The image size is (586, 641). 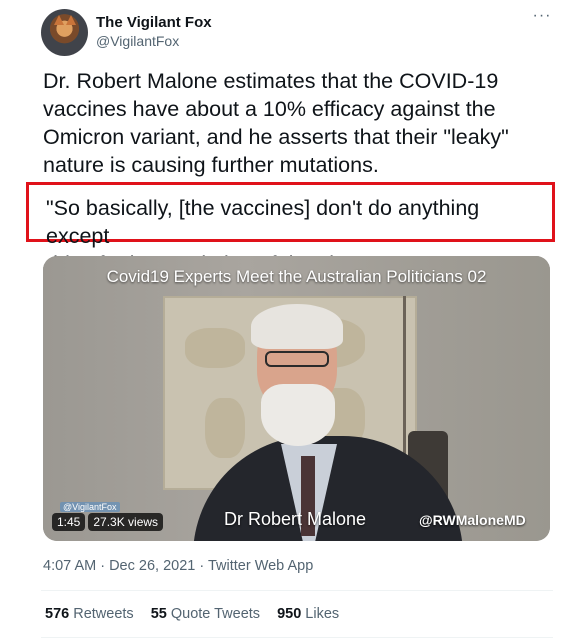 What do you see at coordinates (322, 614) in the screenshot?
I see `likes-label: Likes` at bounding box center [322, 614].